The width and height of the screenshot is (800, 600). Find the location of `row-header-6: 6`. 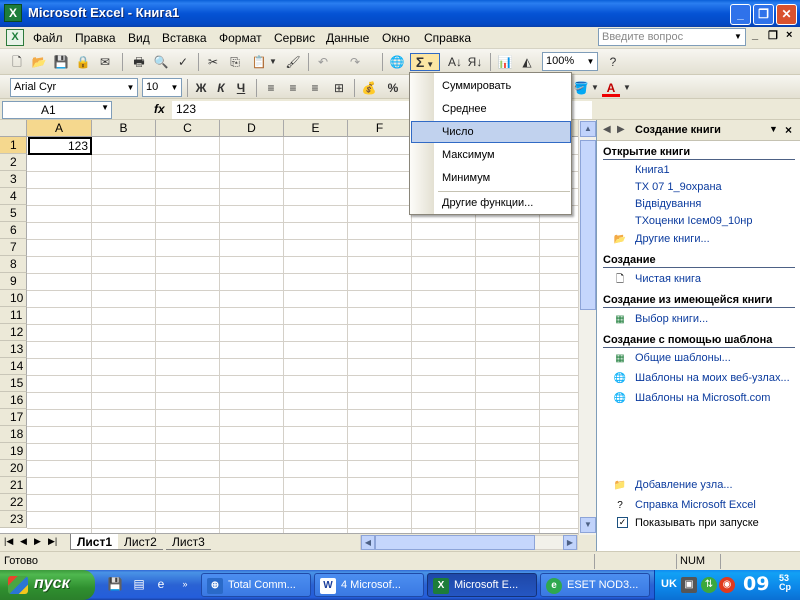

row-header-6: 6 is located at coordinates (13, 230).